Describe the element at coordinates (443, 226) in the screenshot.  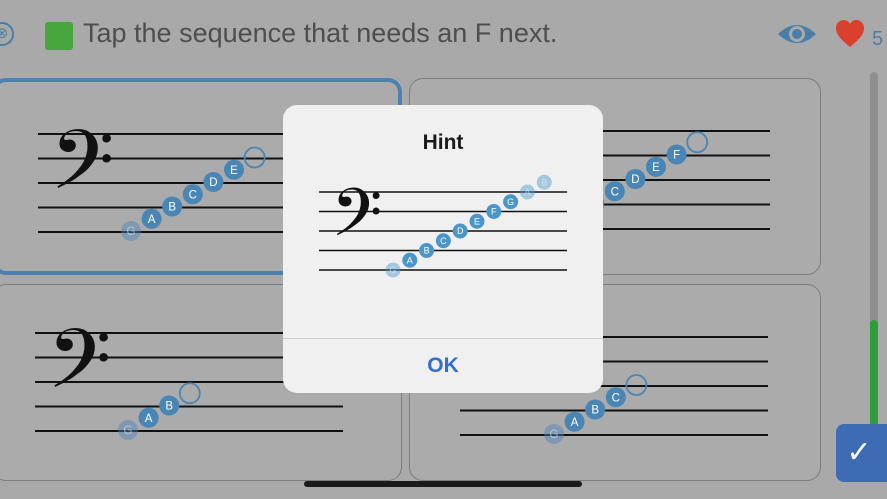
I see `hint-staff: 𝄢GABCDEFGAB` at that location.